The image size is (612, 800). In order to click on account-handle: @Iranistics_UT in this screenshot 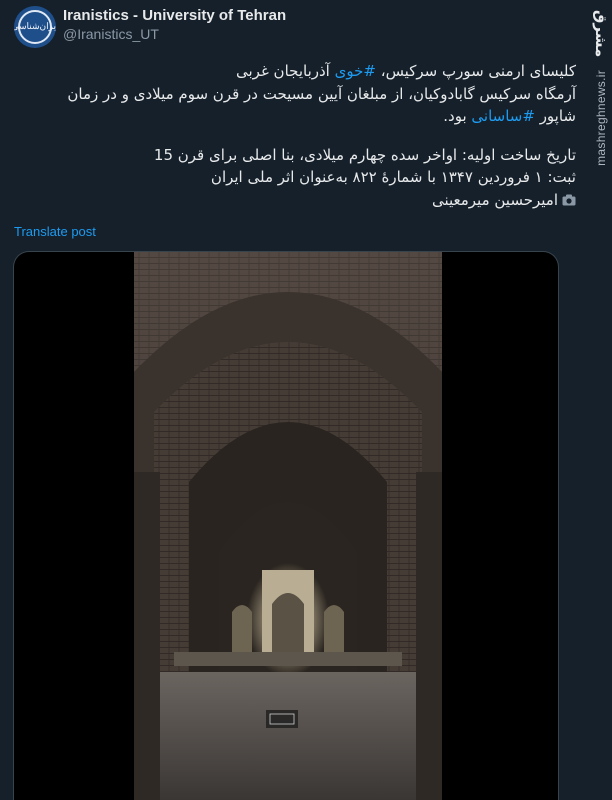, I will do `click(111, 34)`.